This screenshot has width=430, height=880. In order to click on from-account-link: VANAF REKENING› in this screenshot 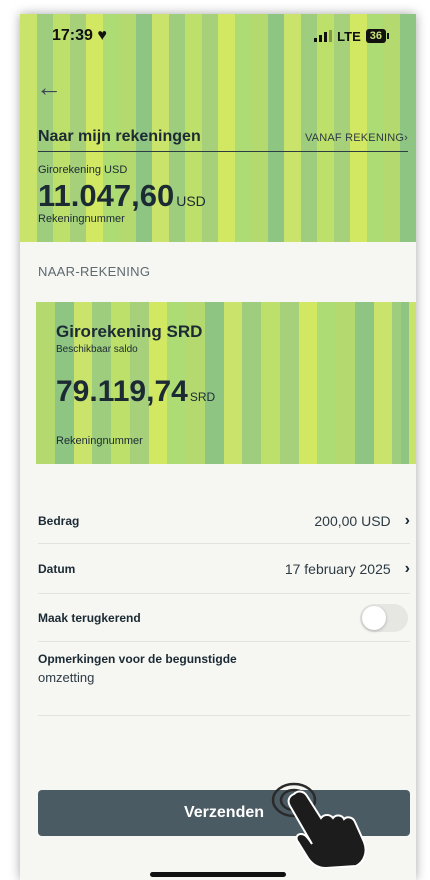, I will do `click(356, 137)`.